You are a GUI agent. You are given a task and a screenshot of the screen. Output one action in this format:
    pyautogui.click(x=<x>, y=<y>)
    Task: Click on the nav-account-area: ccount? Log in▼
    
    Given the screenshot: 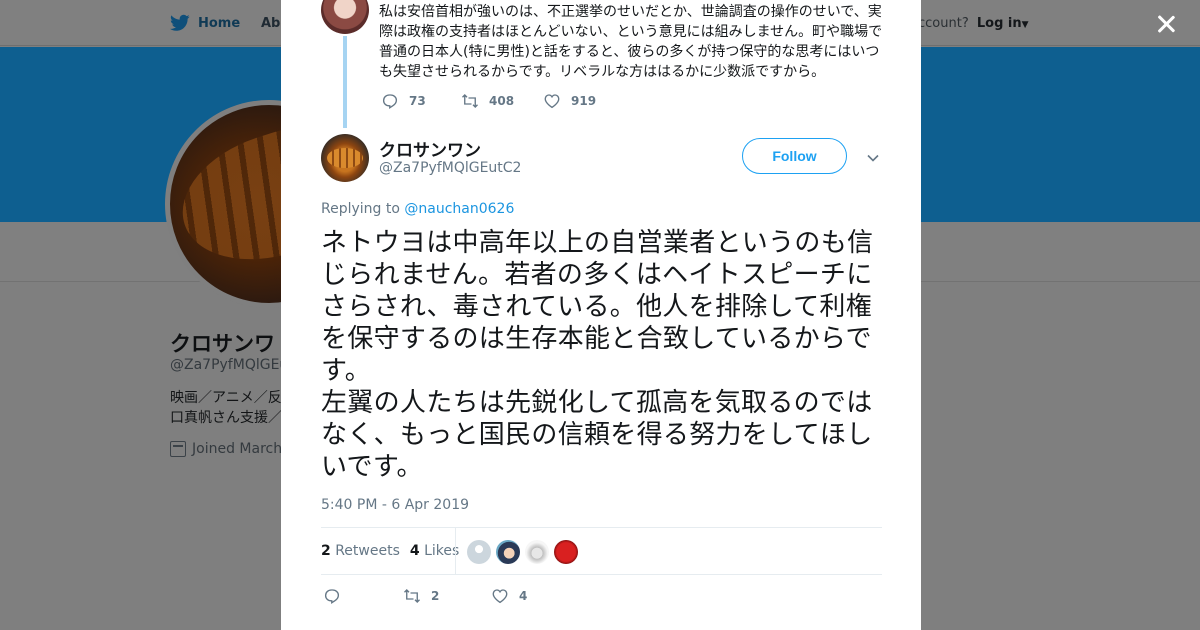 What is the action you would take?
    pyautogui.click(x=973, y=23)
    